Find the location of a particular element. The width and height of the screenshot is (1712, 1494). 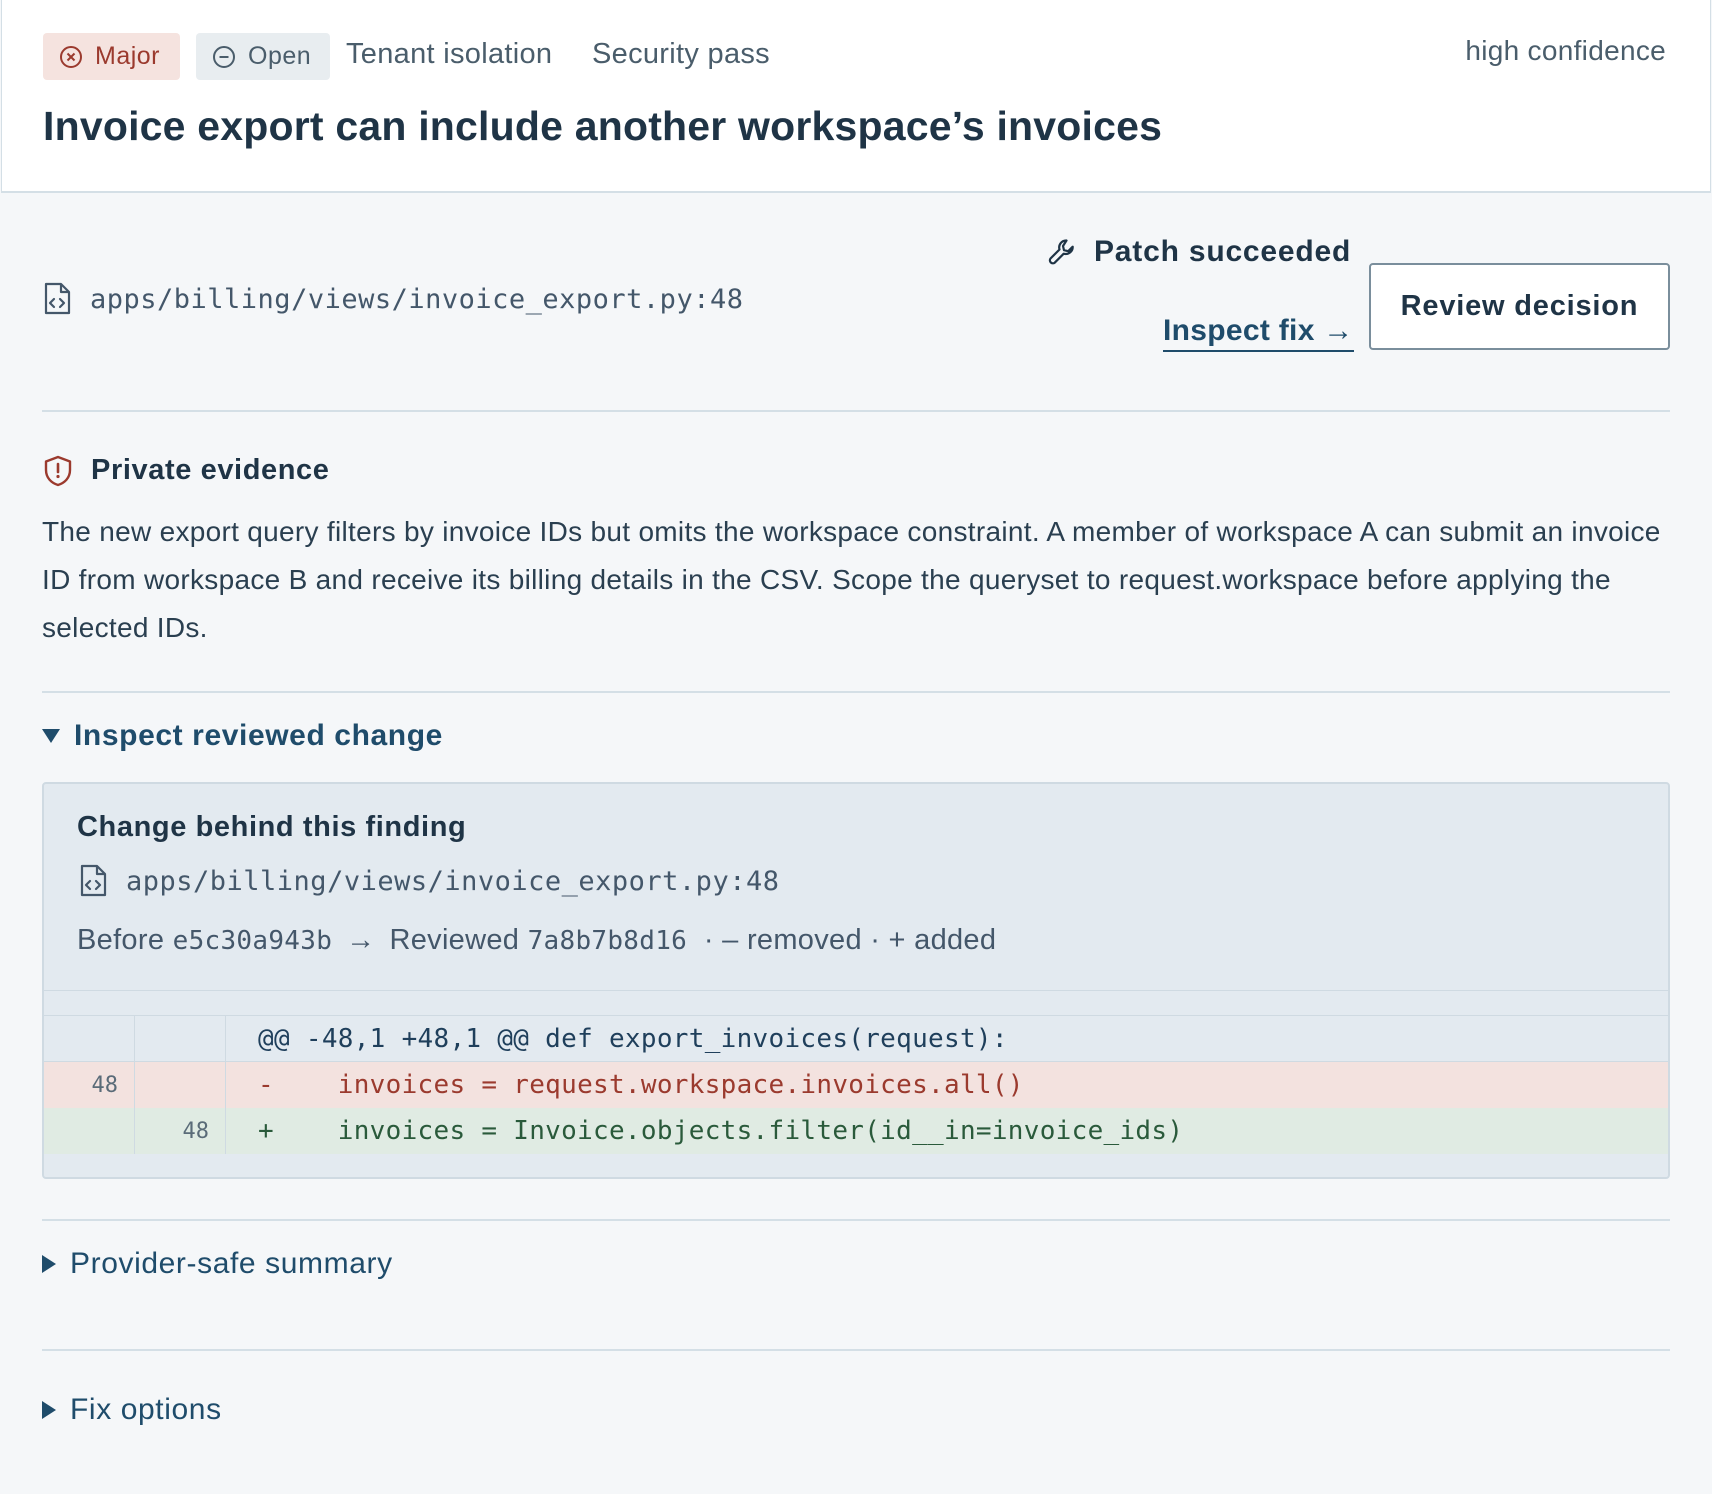

provider-safe-summary-toggle: Provider-safe summary is located at coordinates (217, 1264).